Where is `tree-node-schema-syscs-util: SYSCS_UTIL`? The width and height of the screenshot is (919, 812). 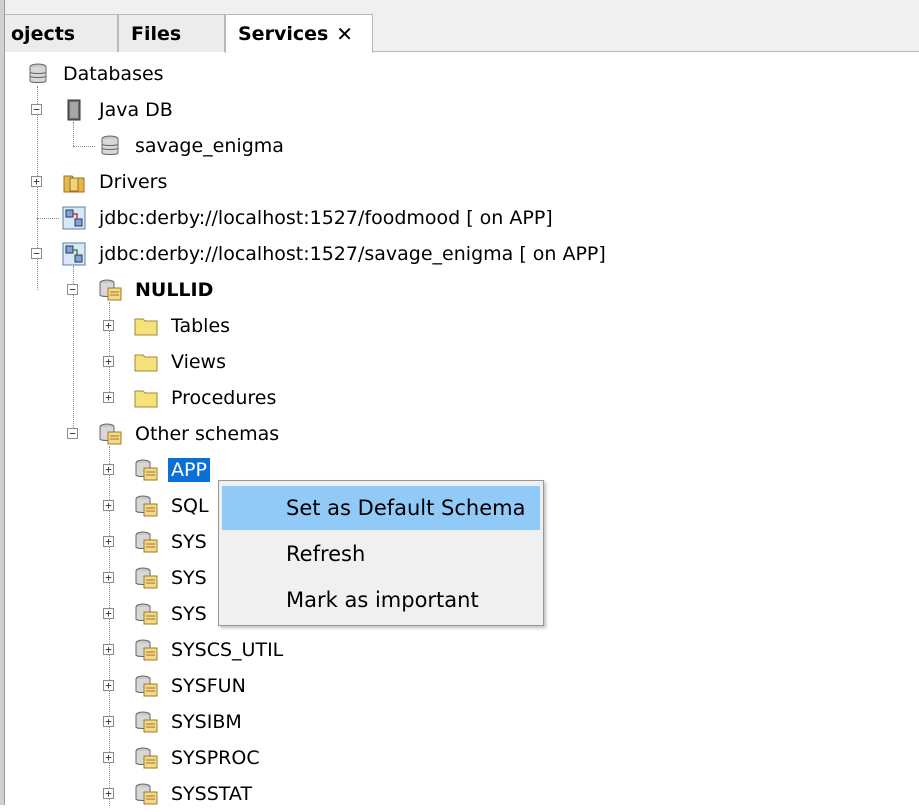 tree-node-schema-syscs-util: SYSCS_UTIL is located at coordinates (210, 650).